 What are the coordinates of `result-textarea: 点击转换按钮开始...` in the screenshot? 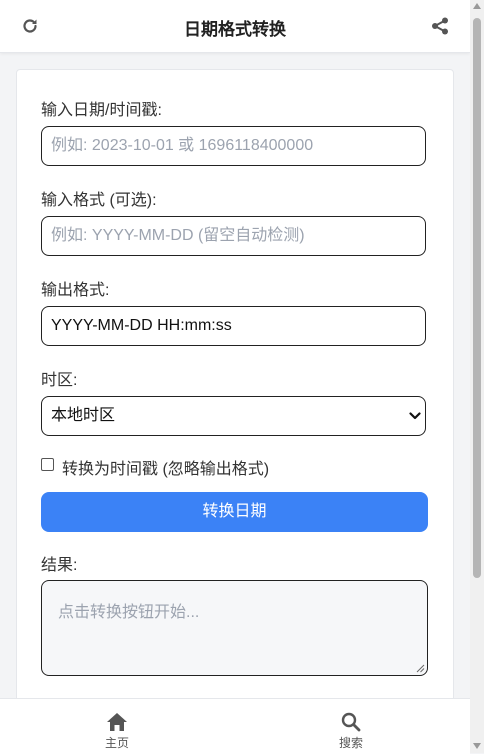 It's located at (234, 628).